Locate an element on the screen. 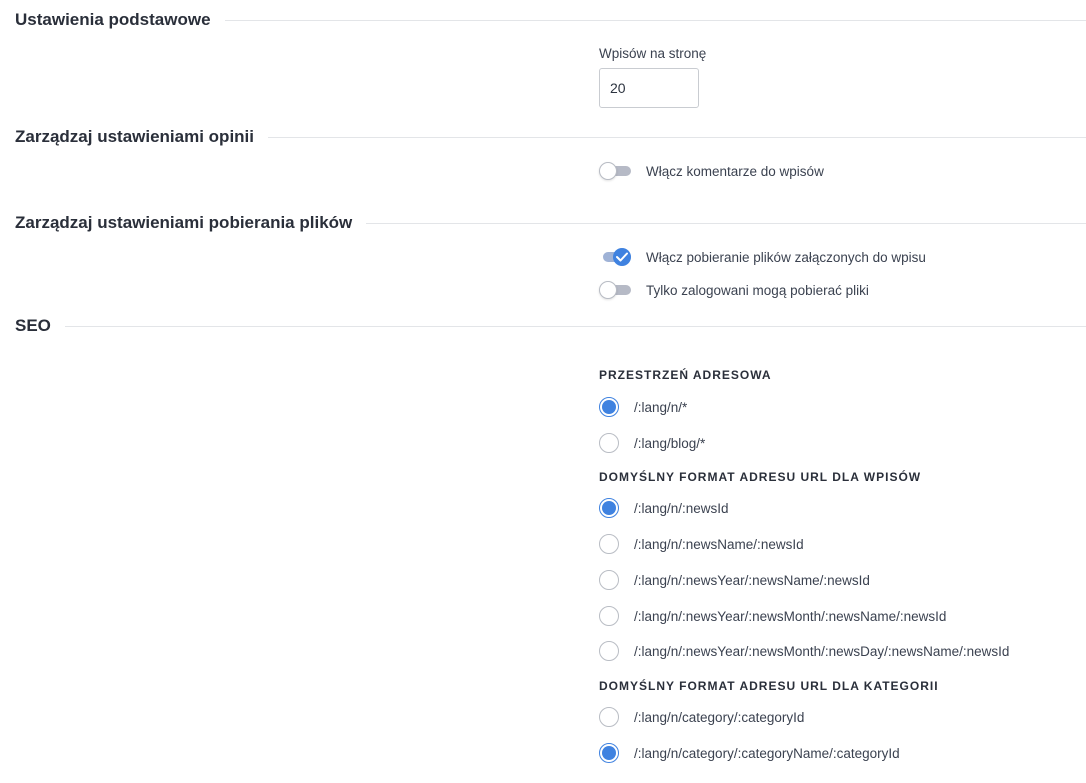  section-title: SEO is located at coordinates (33, 325).